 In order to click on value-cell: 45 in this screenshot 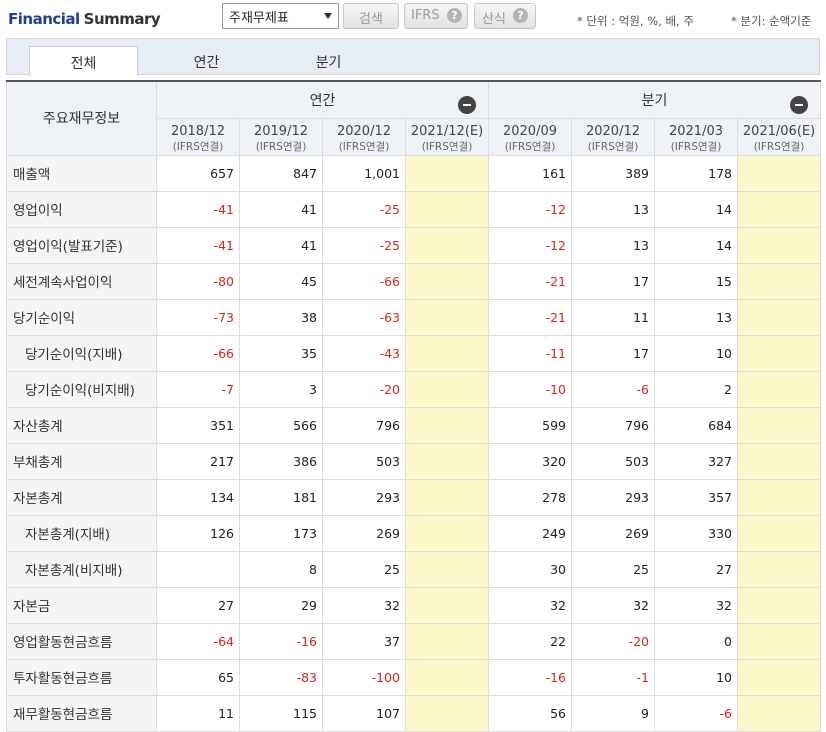, I will do `click(281, 281)`.